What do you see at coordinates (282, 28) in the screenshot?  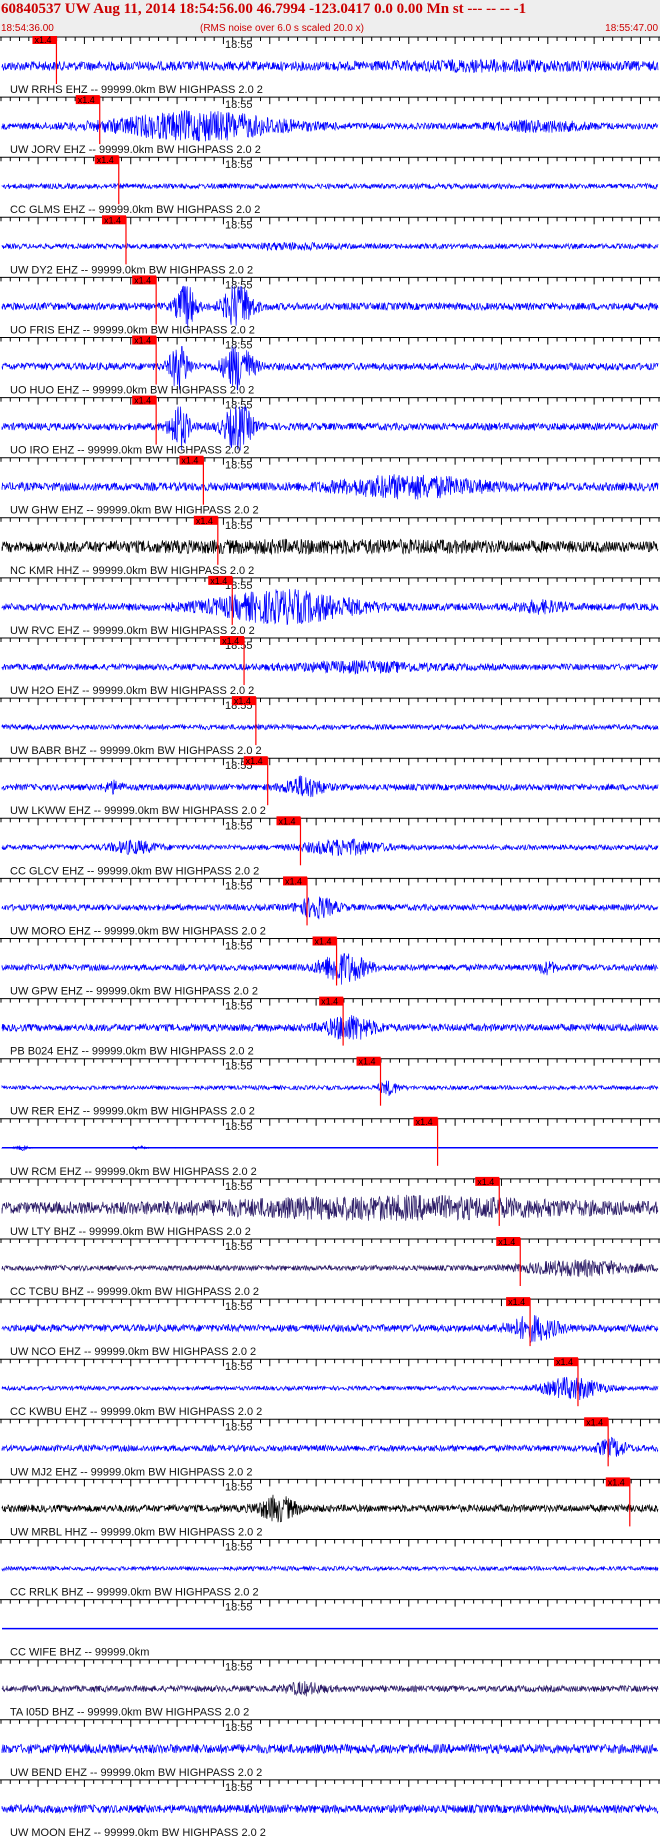 I see `scale-note: (RMS noise over 6.0 s scaled 20.0 x)` at bounding box center [282, 28].